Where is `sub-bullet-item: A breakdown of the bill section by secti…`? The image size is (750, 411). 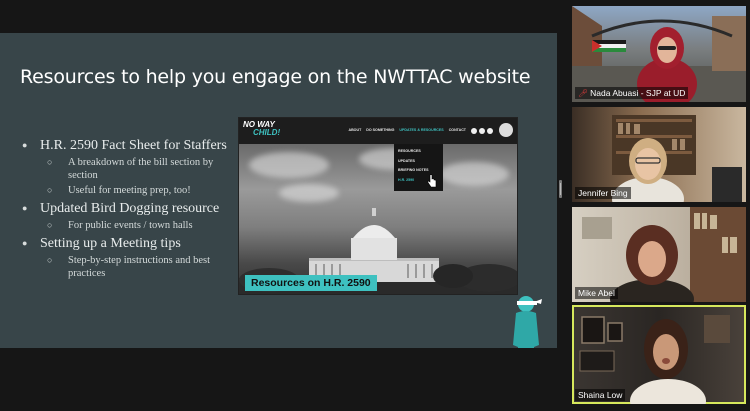 sub-bullet-item: A breakdown of the bill section by secti… is located at coordinates (132, 169).